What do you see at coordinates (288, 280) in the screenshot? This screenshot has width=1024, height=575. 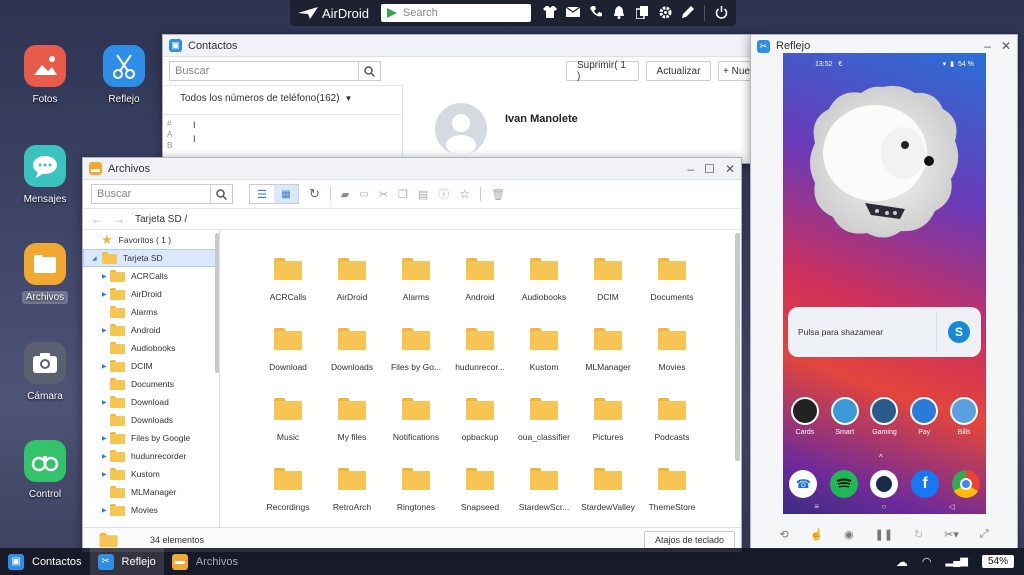 I see `folder-item: ACRCalls` at bounding box center [288, 280].